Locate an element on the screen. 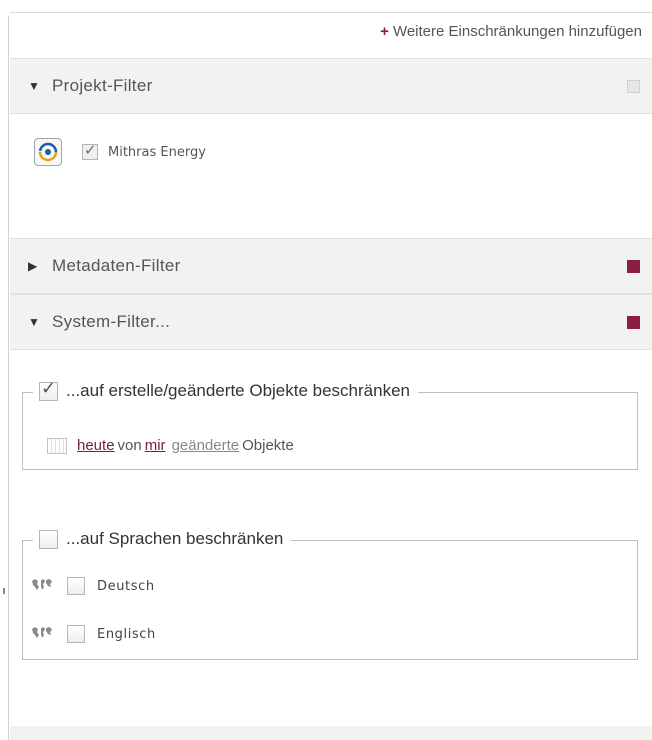 Image resolution: width=652 pixels, height=740 pixels. languages-checkbox is located at coordinates (48, 539).